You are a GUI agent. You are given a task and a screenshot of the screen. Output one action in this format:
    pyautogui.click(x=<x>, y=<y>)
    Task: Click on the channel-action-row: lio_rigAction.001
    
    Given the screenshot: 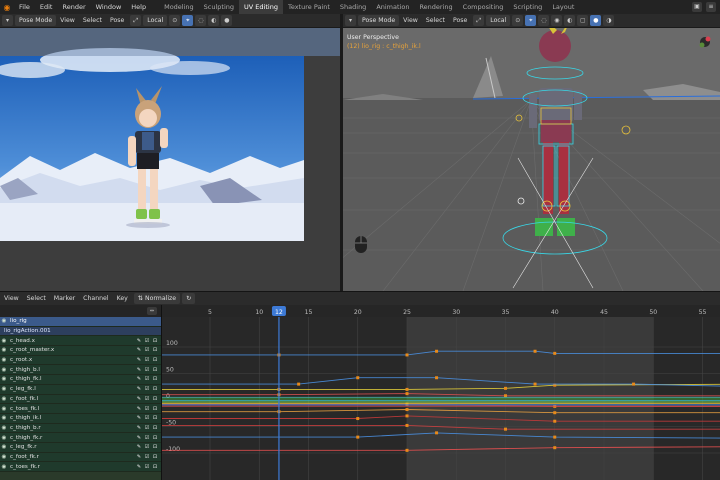 What is the action you would take?
    pyautogui.click(x=80, y=331)
    